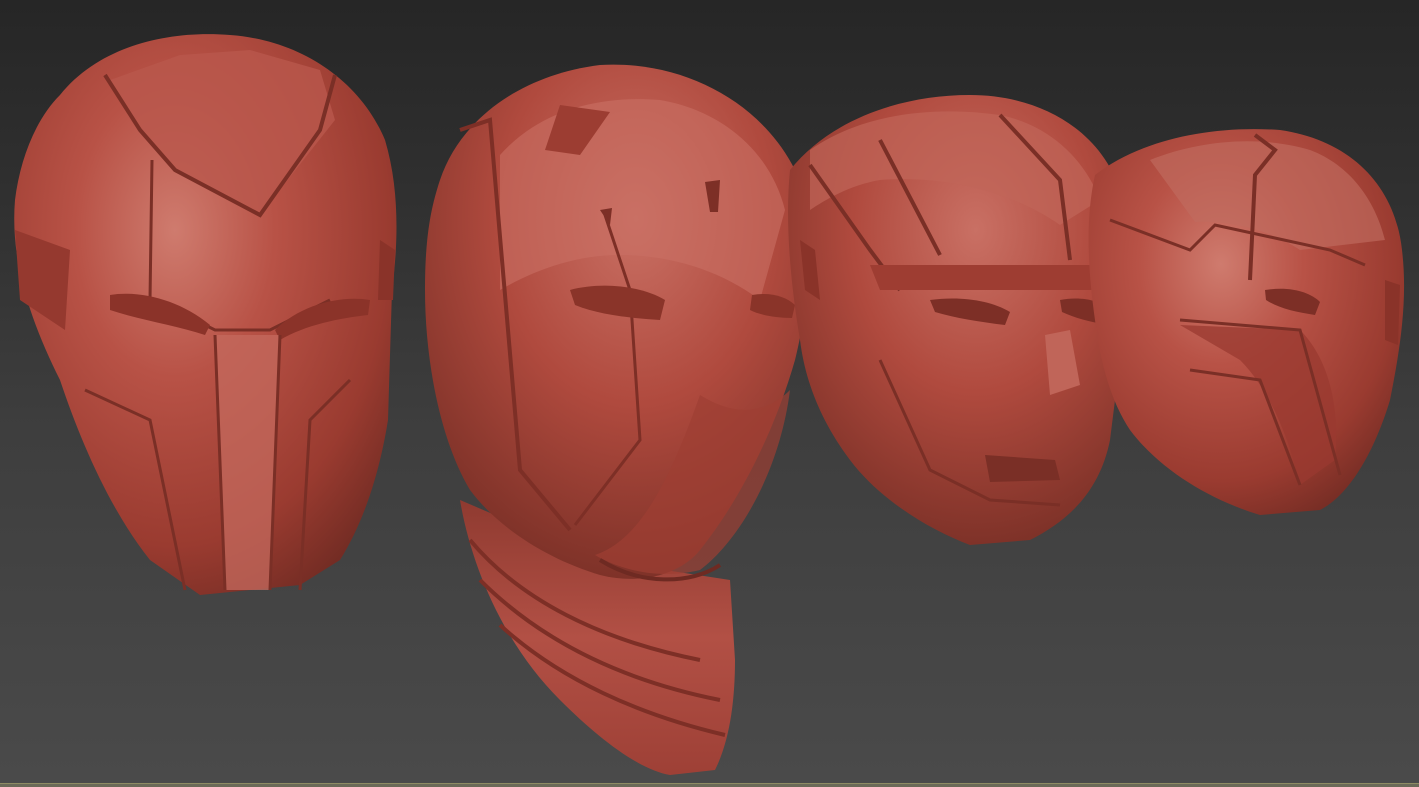 This screenshot has width=1419, height=787. Describe the element at coordinates (959, 320) in the screenshot. I see `helmet-side-angle-view` at that location.